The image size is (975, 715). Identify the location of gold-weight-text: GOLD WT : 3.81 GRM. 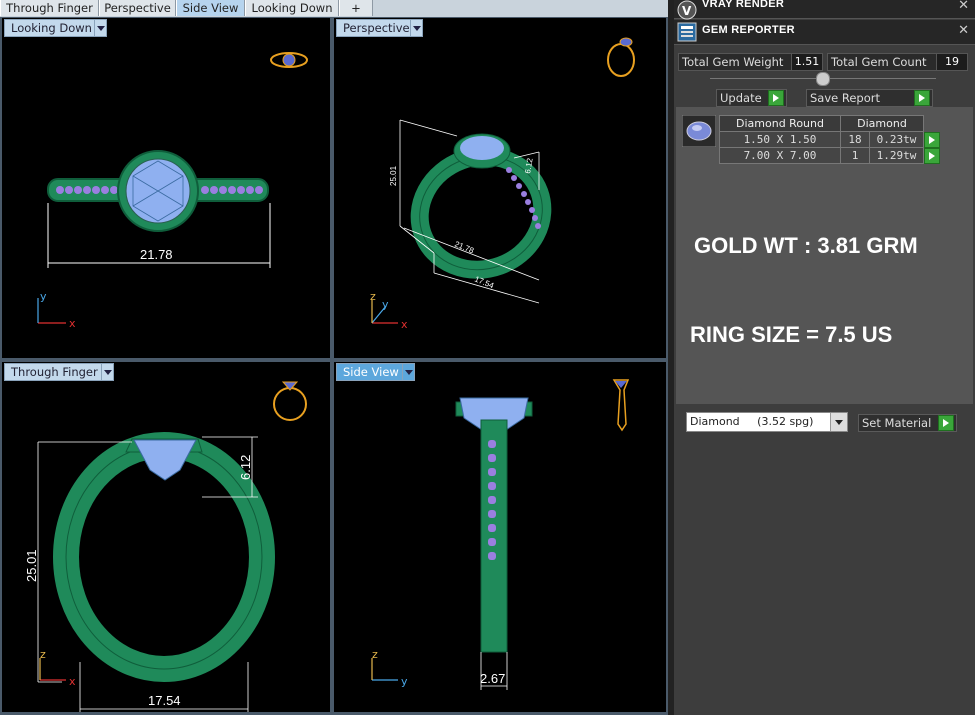
(806, 245).